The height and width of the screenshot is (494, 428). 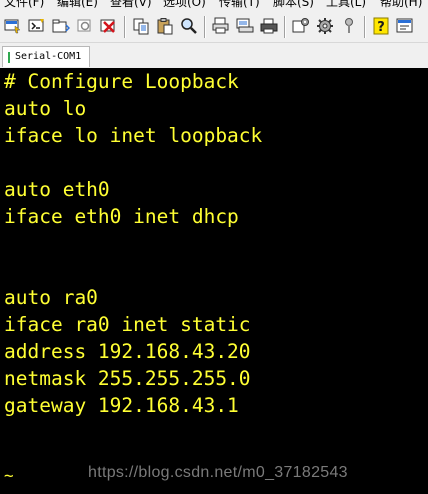 I want to click on terminal-line: netmask 255.255.255.0, so click(x=127, y=378).